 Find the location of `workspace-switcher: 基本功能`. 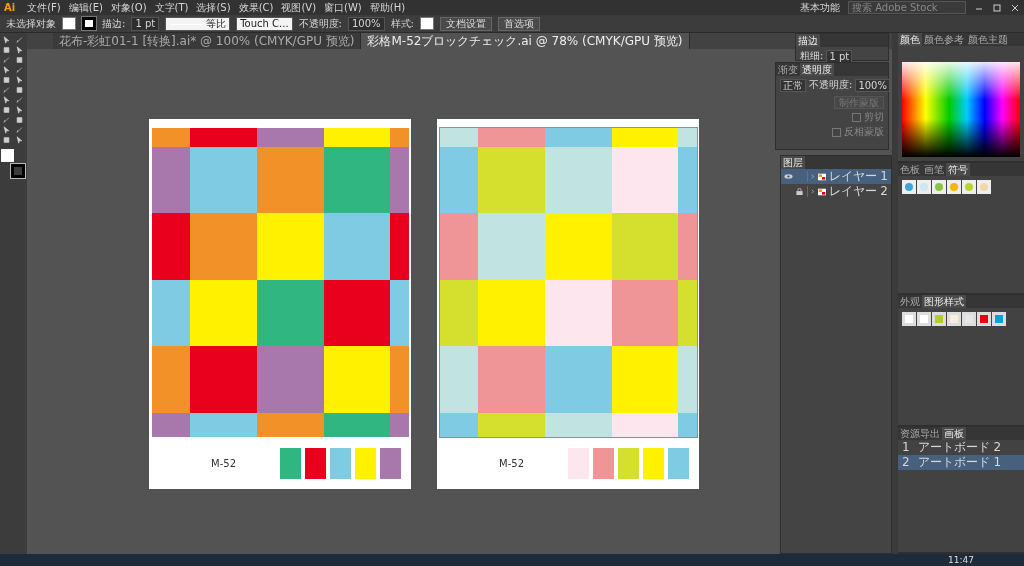

workspace-switcher: 基本功能 is located at coordinates (820, 7).